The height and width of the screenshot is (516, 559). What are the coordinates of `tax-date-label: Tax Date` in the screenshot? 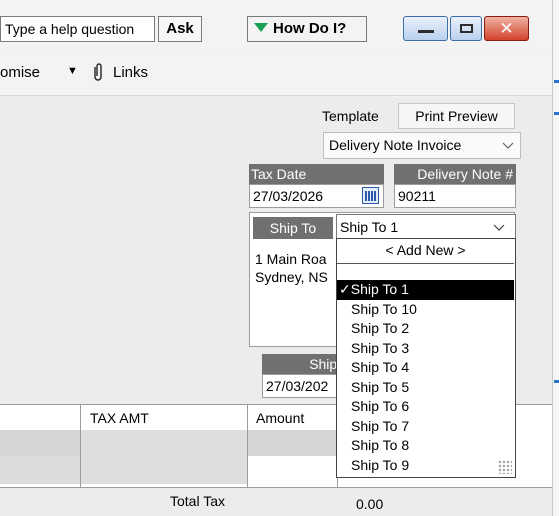 It's located at (316, 174).